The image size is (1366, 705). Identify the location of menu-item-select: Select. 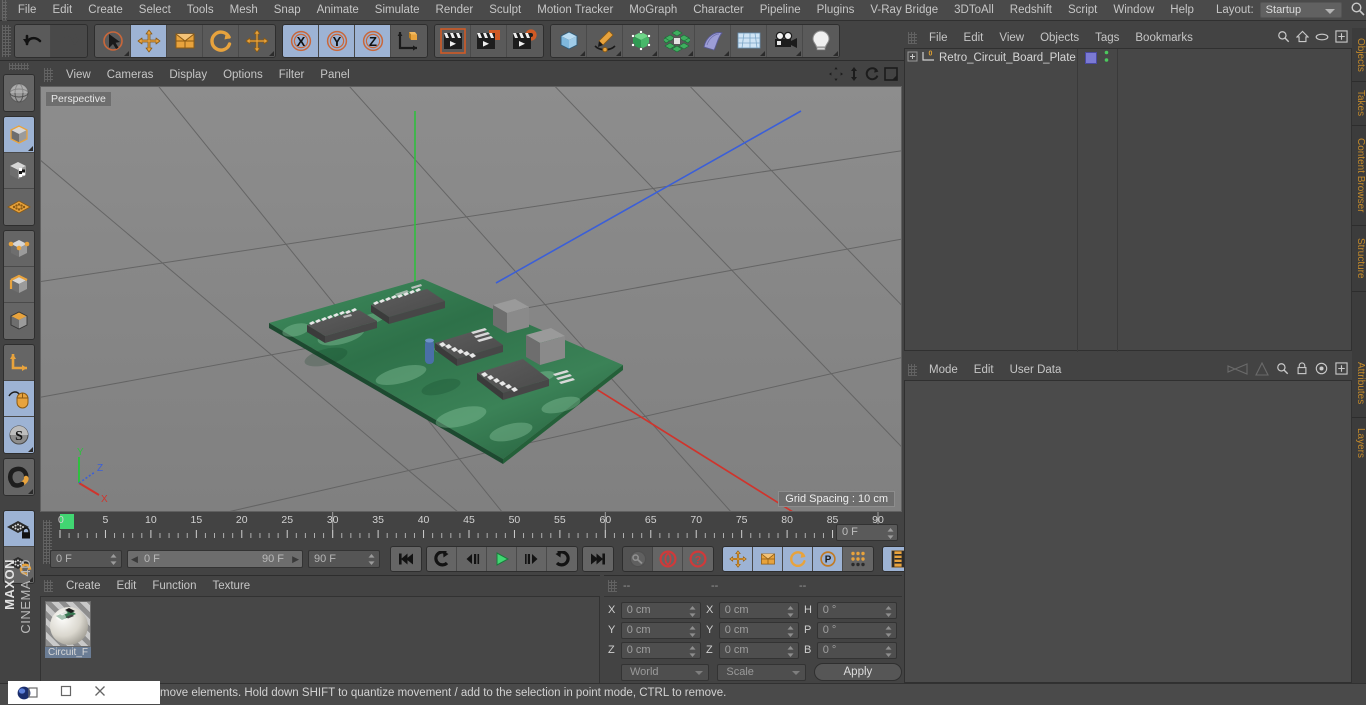
(155, 10).